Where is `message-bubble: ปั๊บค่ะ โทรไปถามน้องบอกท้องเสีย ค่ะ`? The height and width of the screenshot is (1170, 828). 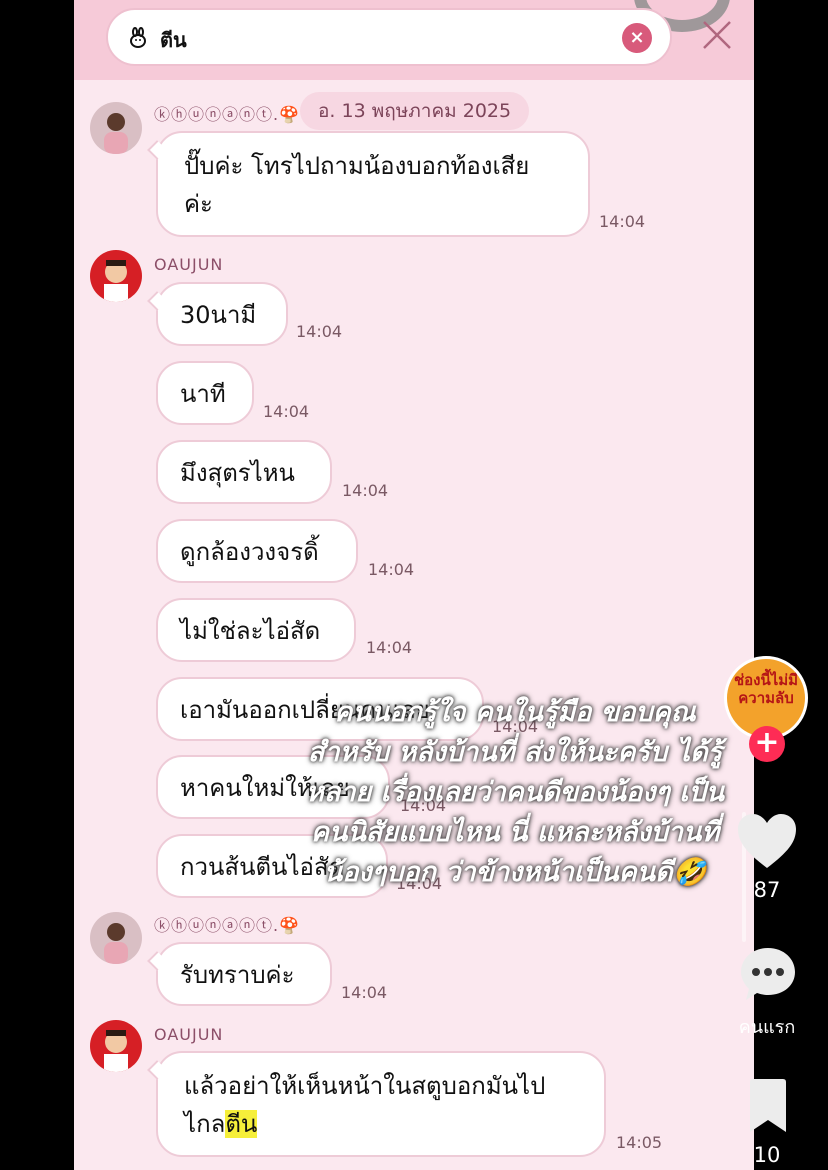
message-bubble: ปั๊บค่ะ โทรไปถามน้องบอกท้องเสีย ค่ะ is located at coordinates (368, 184).